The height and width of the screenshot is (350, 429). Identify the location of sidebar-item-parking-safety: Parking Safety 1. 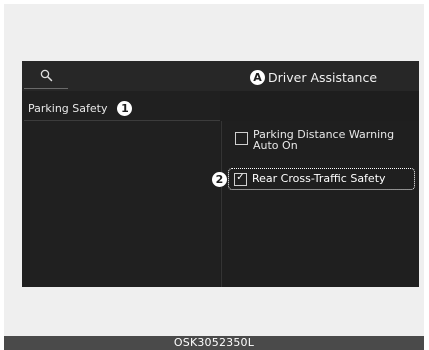
(122, 108).